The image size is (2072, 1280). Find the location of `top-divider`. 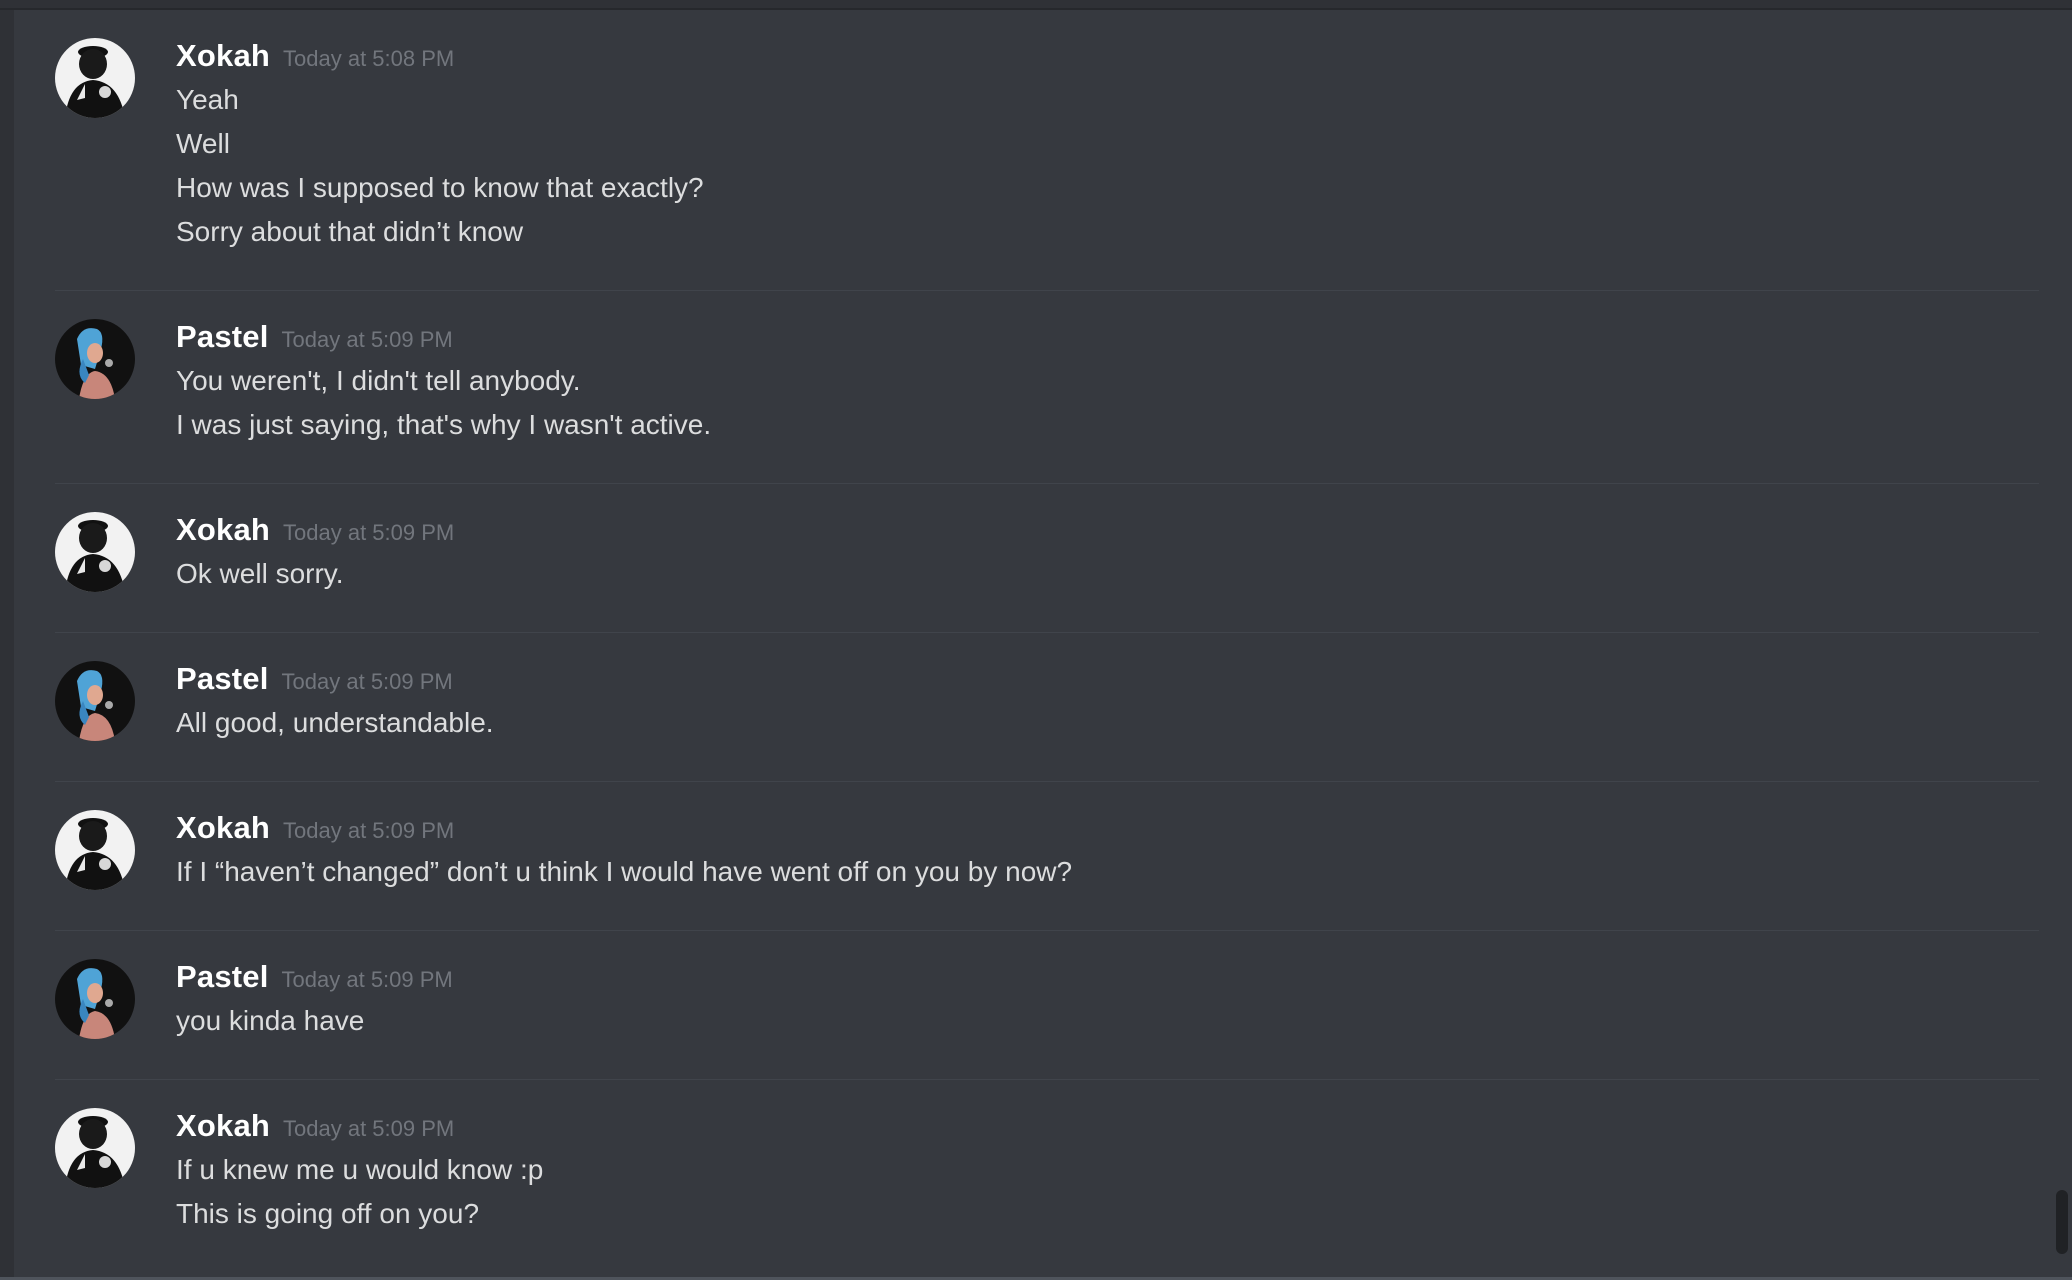

top-divider is located at coordinates (1036, 5).